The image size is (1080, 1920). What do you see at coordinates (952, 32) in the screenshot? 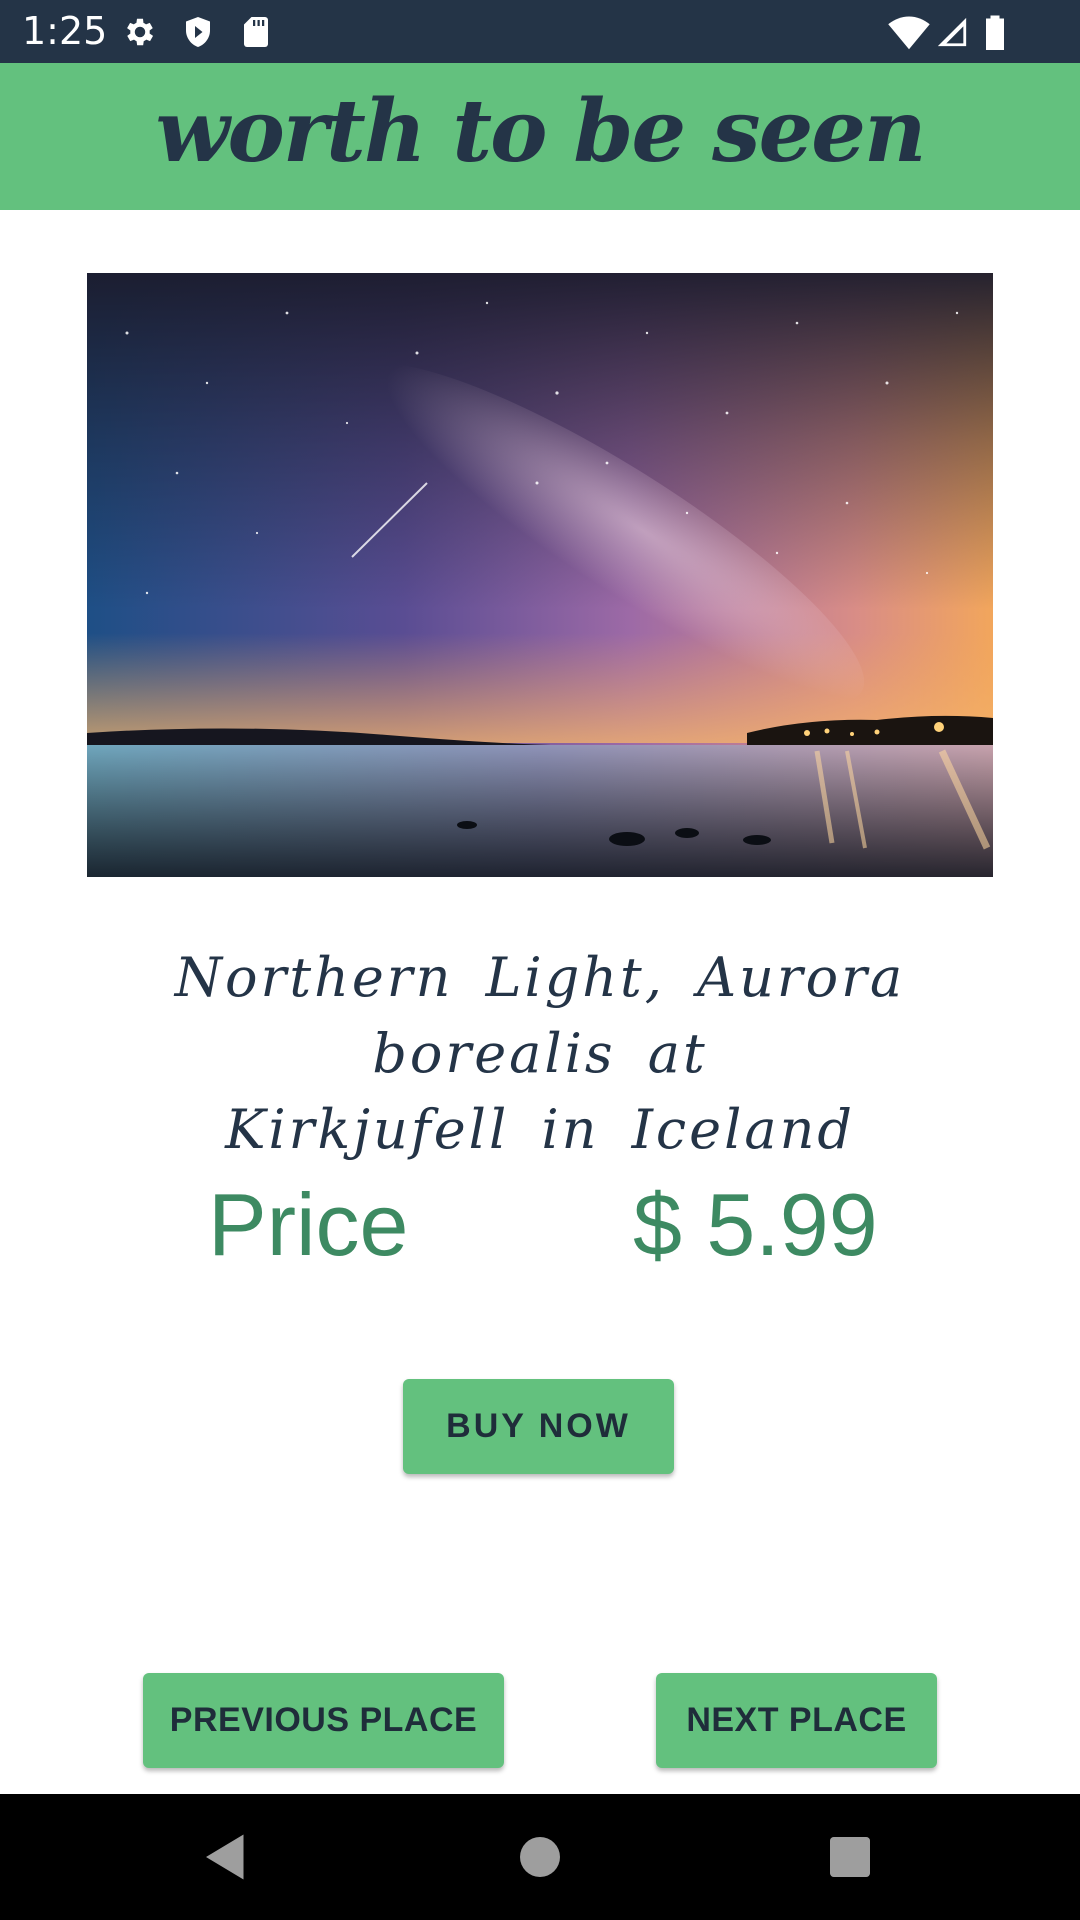
I see `signal-icon` at bounding box center [952, 32].